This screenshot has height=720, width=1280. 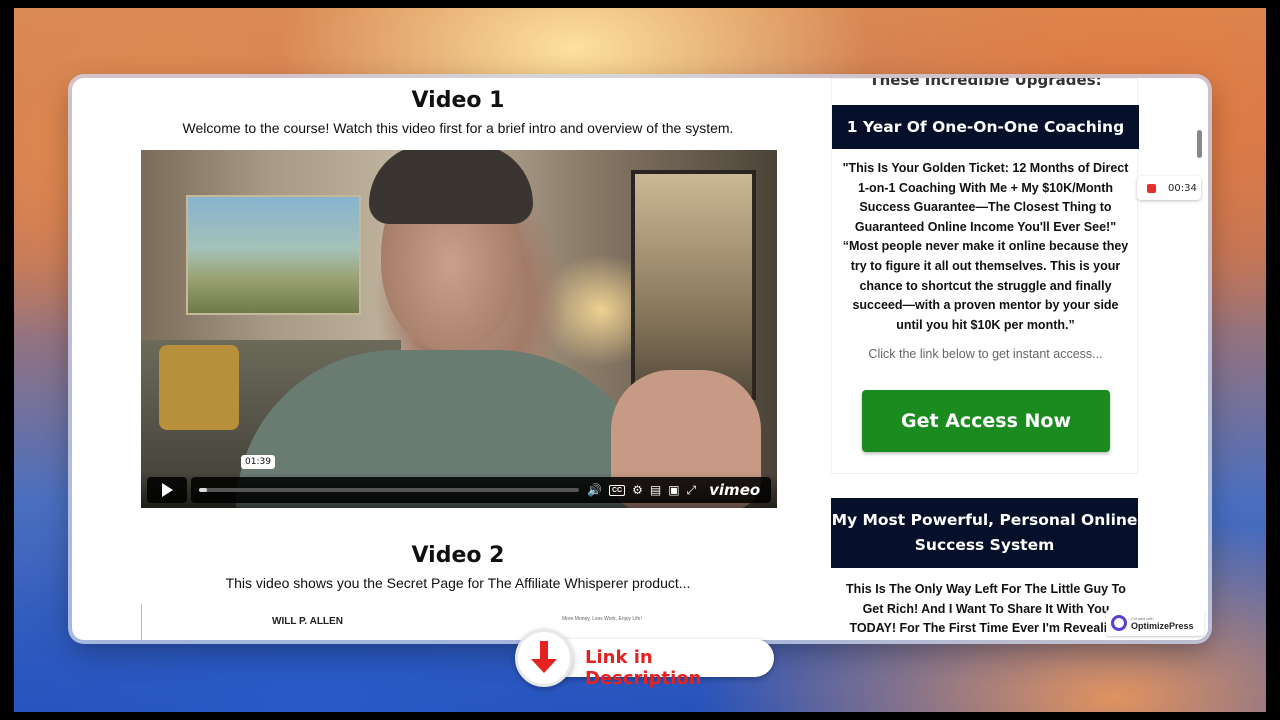 I want to click on preview-tagline: More Money, Less Work, Enjoy Life!, so click(x=602, y=619).